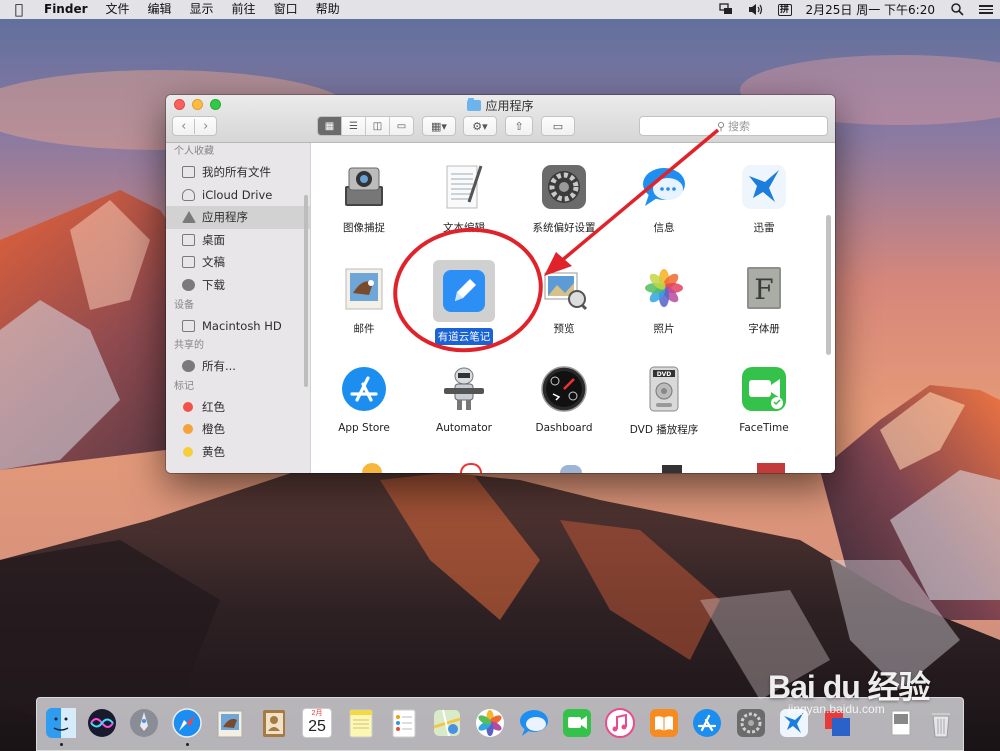  Describe the element at coordinates (726, 10) in the screenshot. I see `mirroring-icon` at that location.